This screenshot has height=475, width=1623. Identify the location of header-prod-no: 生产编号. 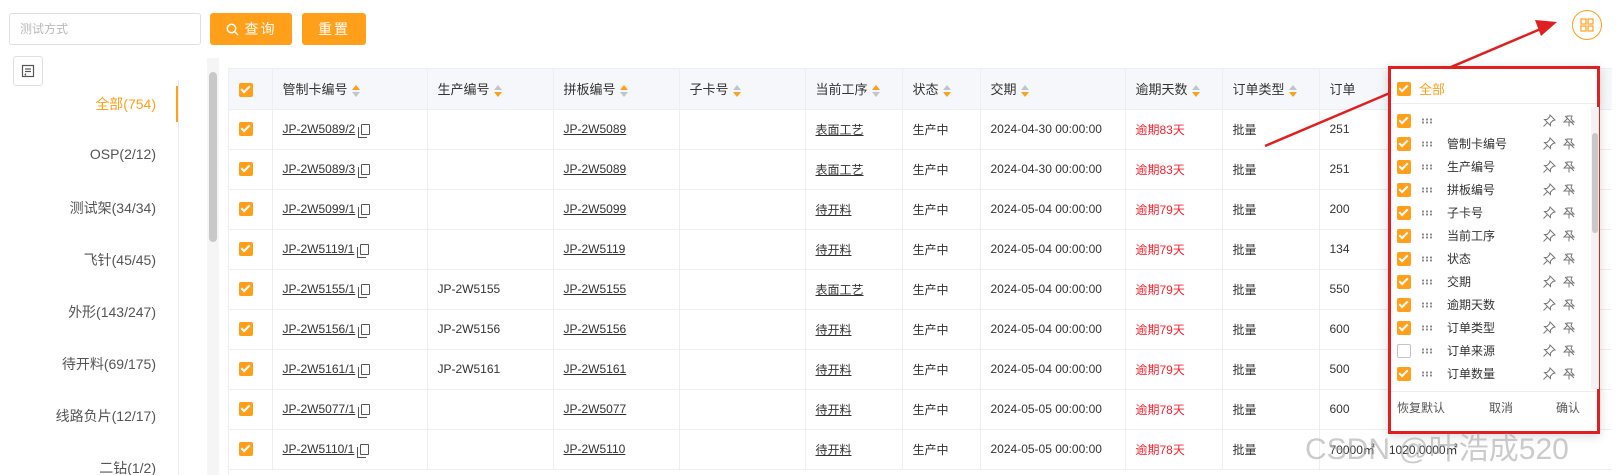
(490, 89).